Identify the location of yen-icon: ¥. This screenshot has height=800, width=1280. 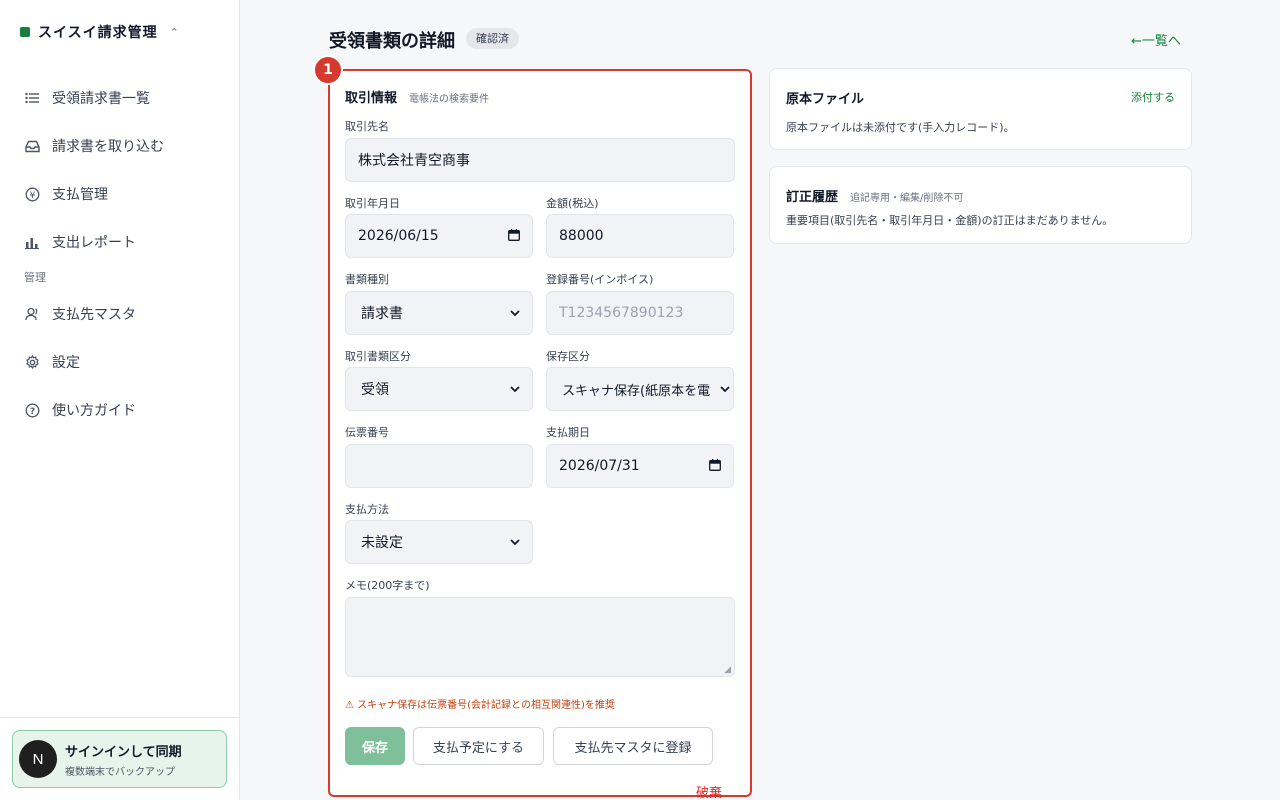
(32, 194).